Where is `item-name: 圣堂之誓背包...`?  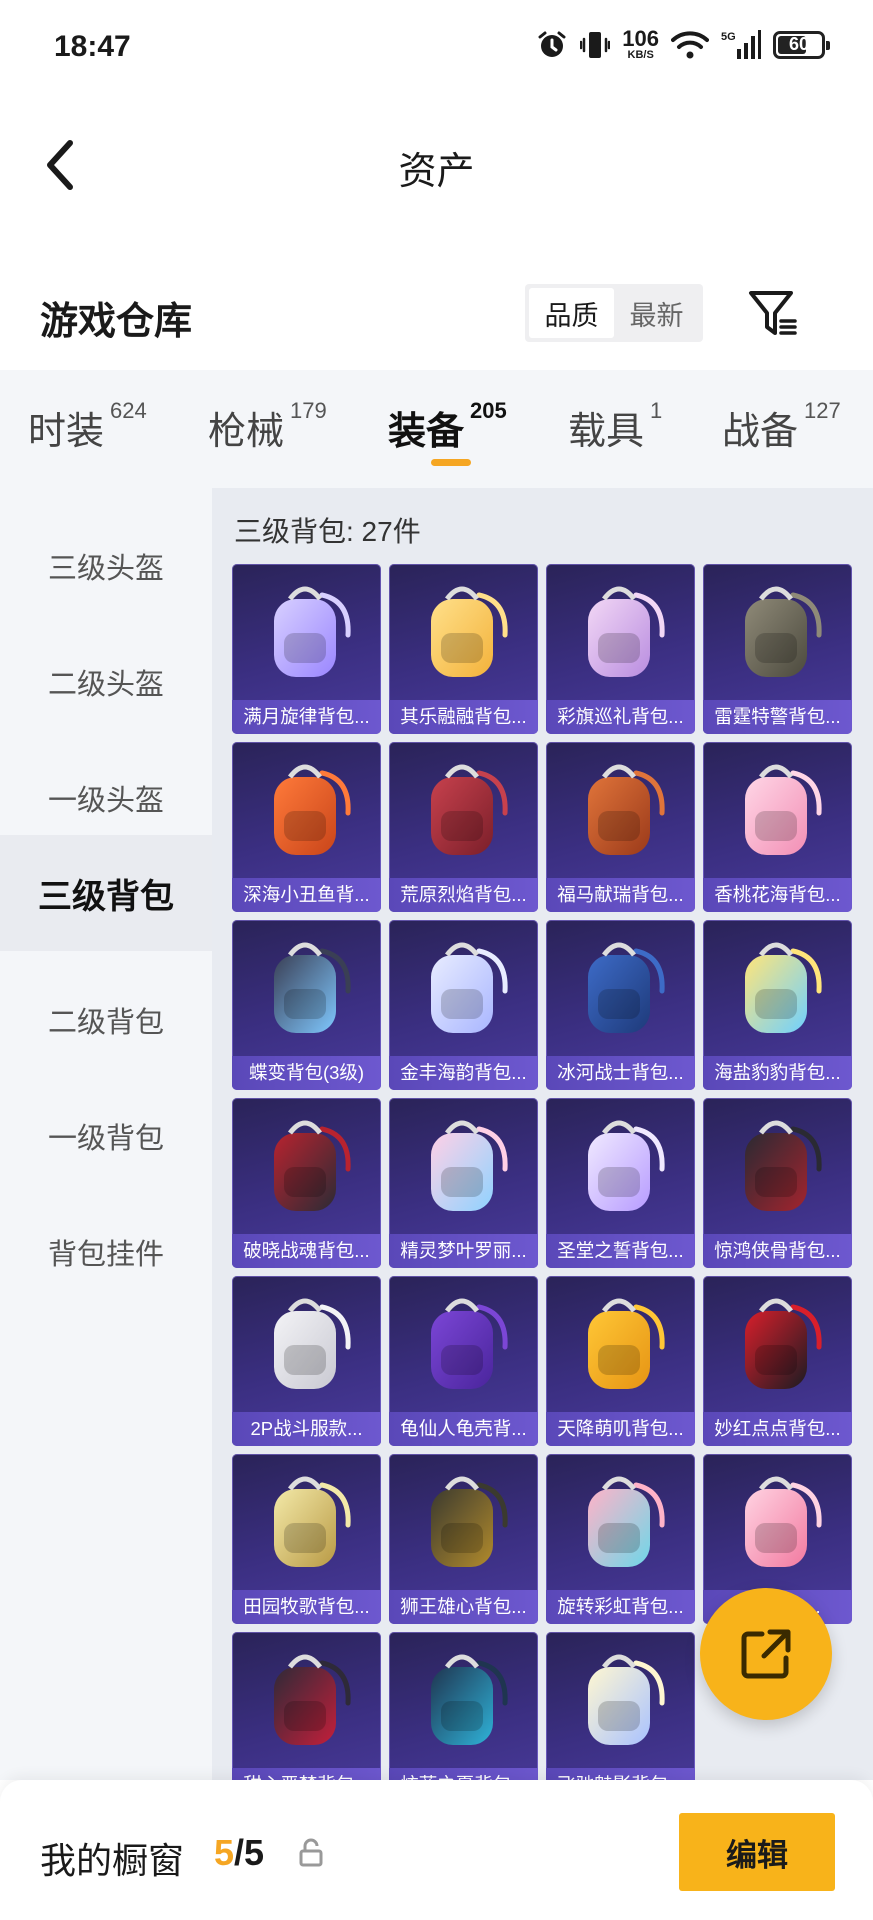
item-name: 圣堂之誓背包... is located at coordinates (620, 1251).